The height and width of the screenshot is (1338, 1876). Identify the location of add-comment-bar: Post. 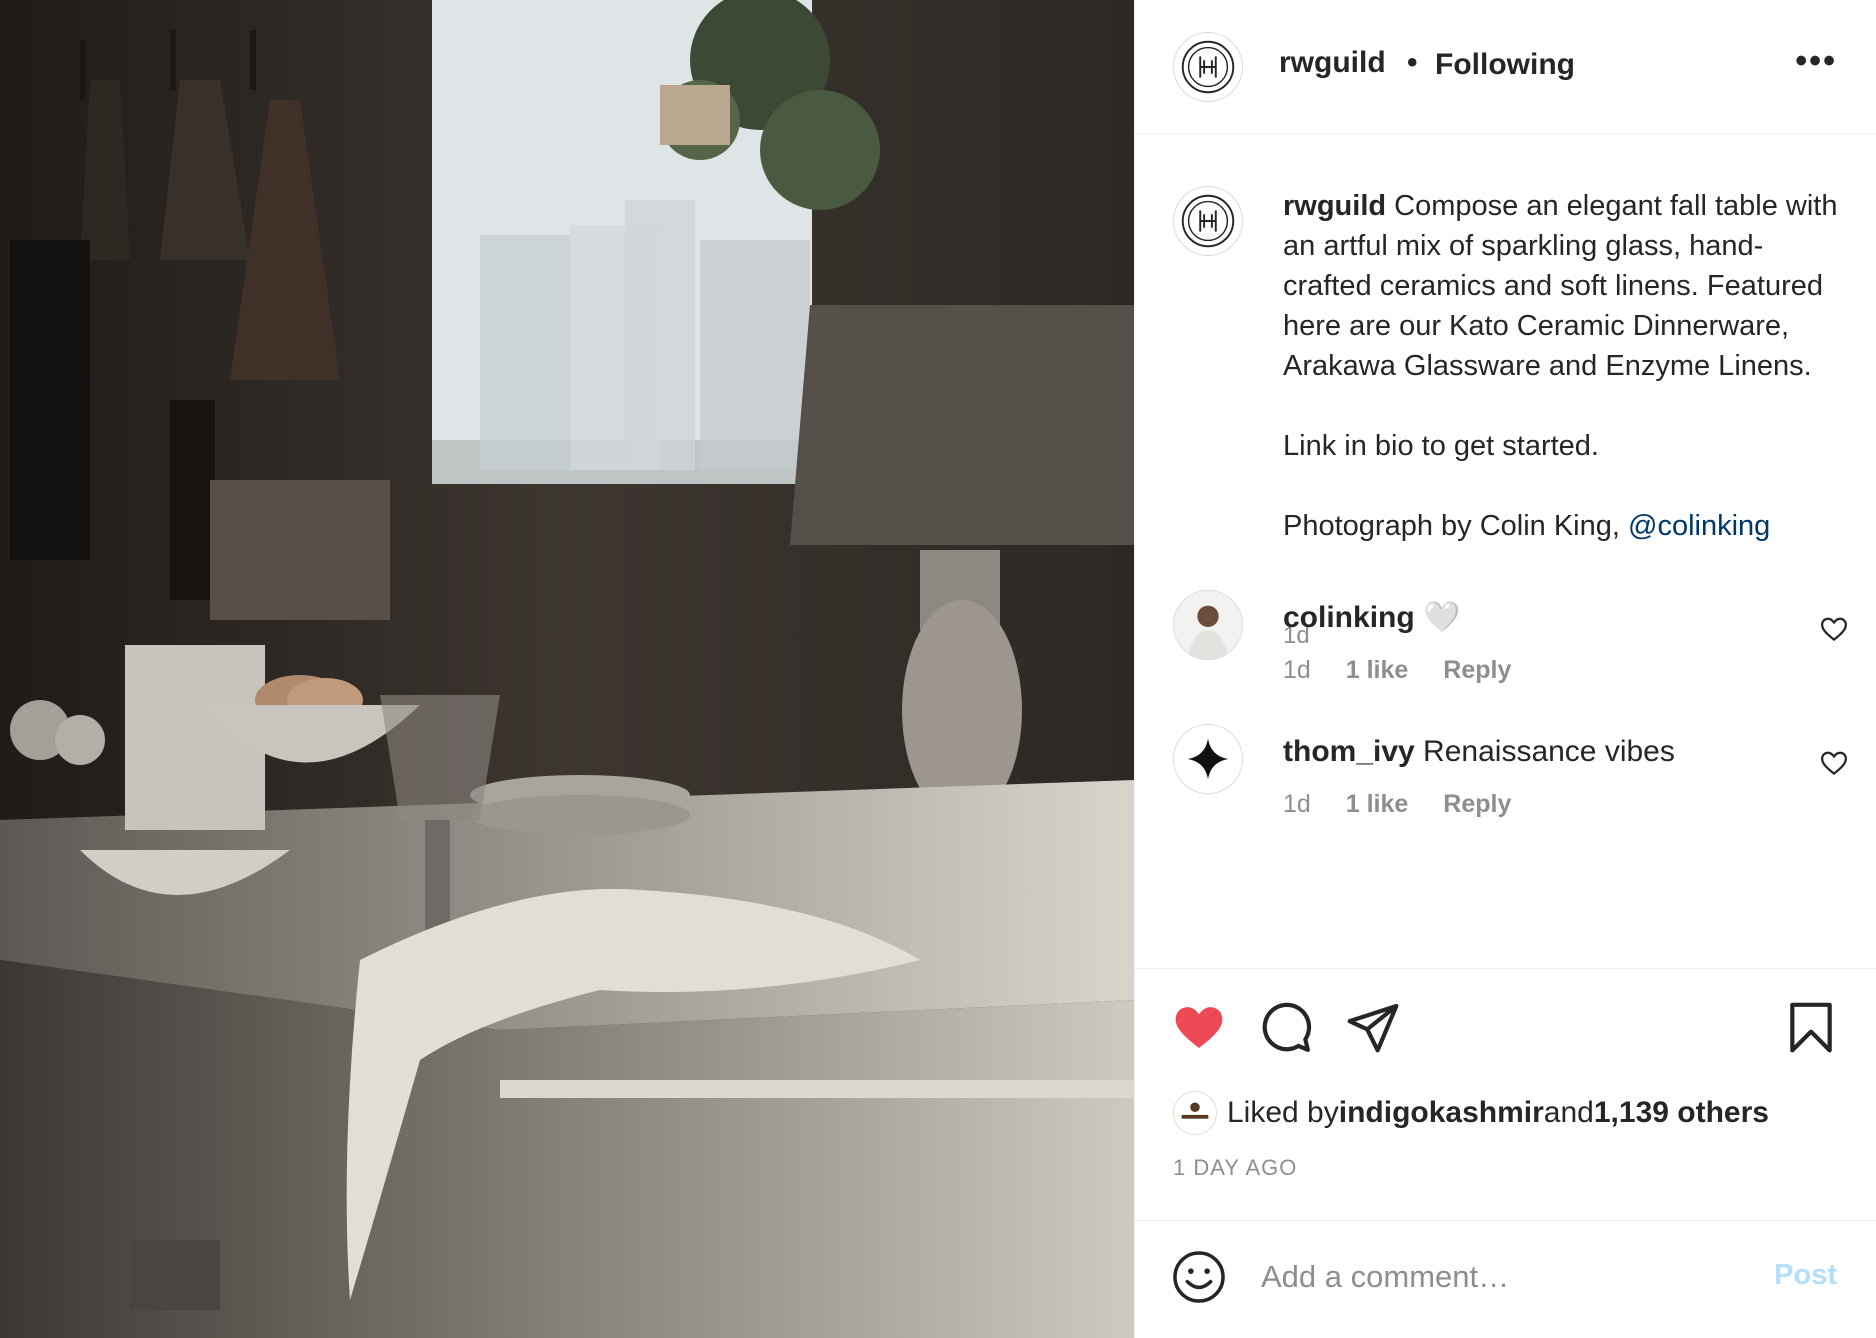
(1505, 1279).